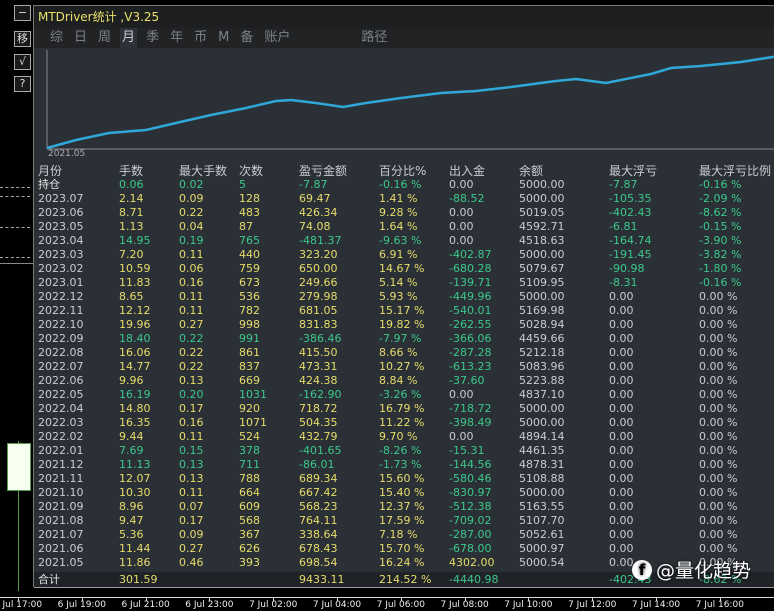 This screenshot has width=774, height=611. What do you see at coordinates (277, 38) in the screenshot?
I see `tab-9: 账户` at bounding box center [277, 38].